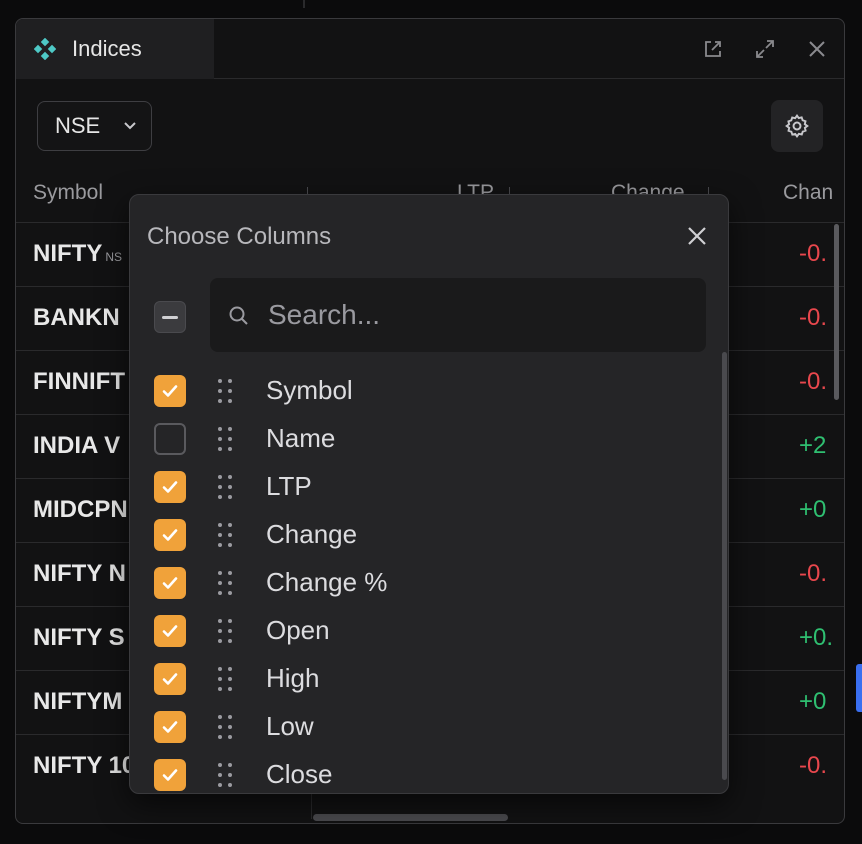 The width and height of the screenshot is (862, 844). I want to click on header-change-percent: Chan, so click(808, 193).